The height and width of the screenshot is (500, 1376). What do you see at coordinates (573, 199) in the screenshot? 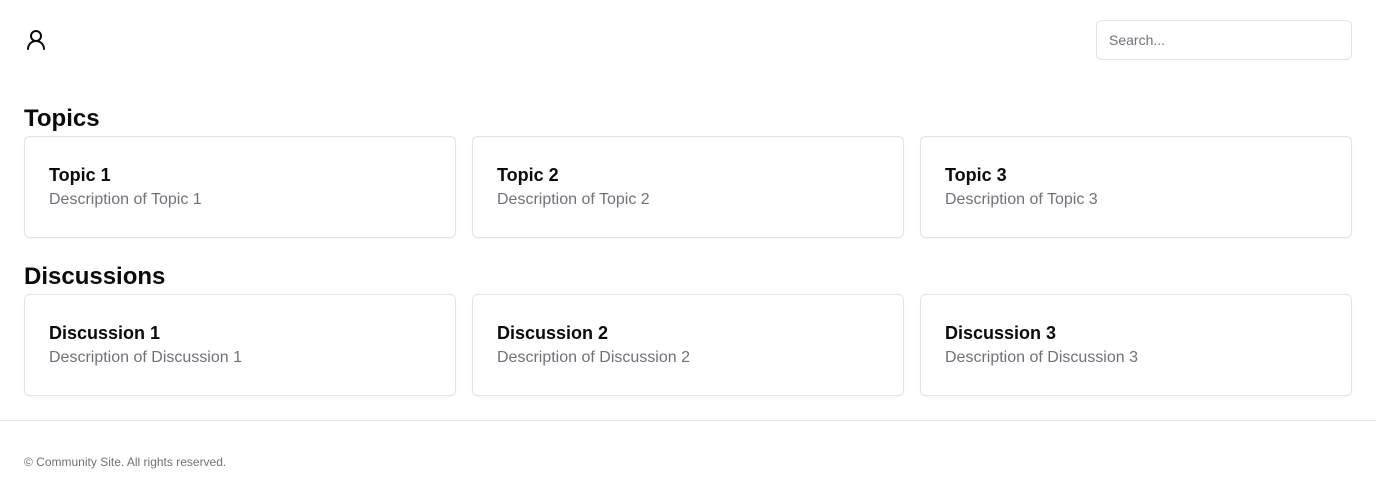
I see `topic-description: Description of Topic 2` at bounding box center [573, 199].